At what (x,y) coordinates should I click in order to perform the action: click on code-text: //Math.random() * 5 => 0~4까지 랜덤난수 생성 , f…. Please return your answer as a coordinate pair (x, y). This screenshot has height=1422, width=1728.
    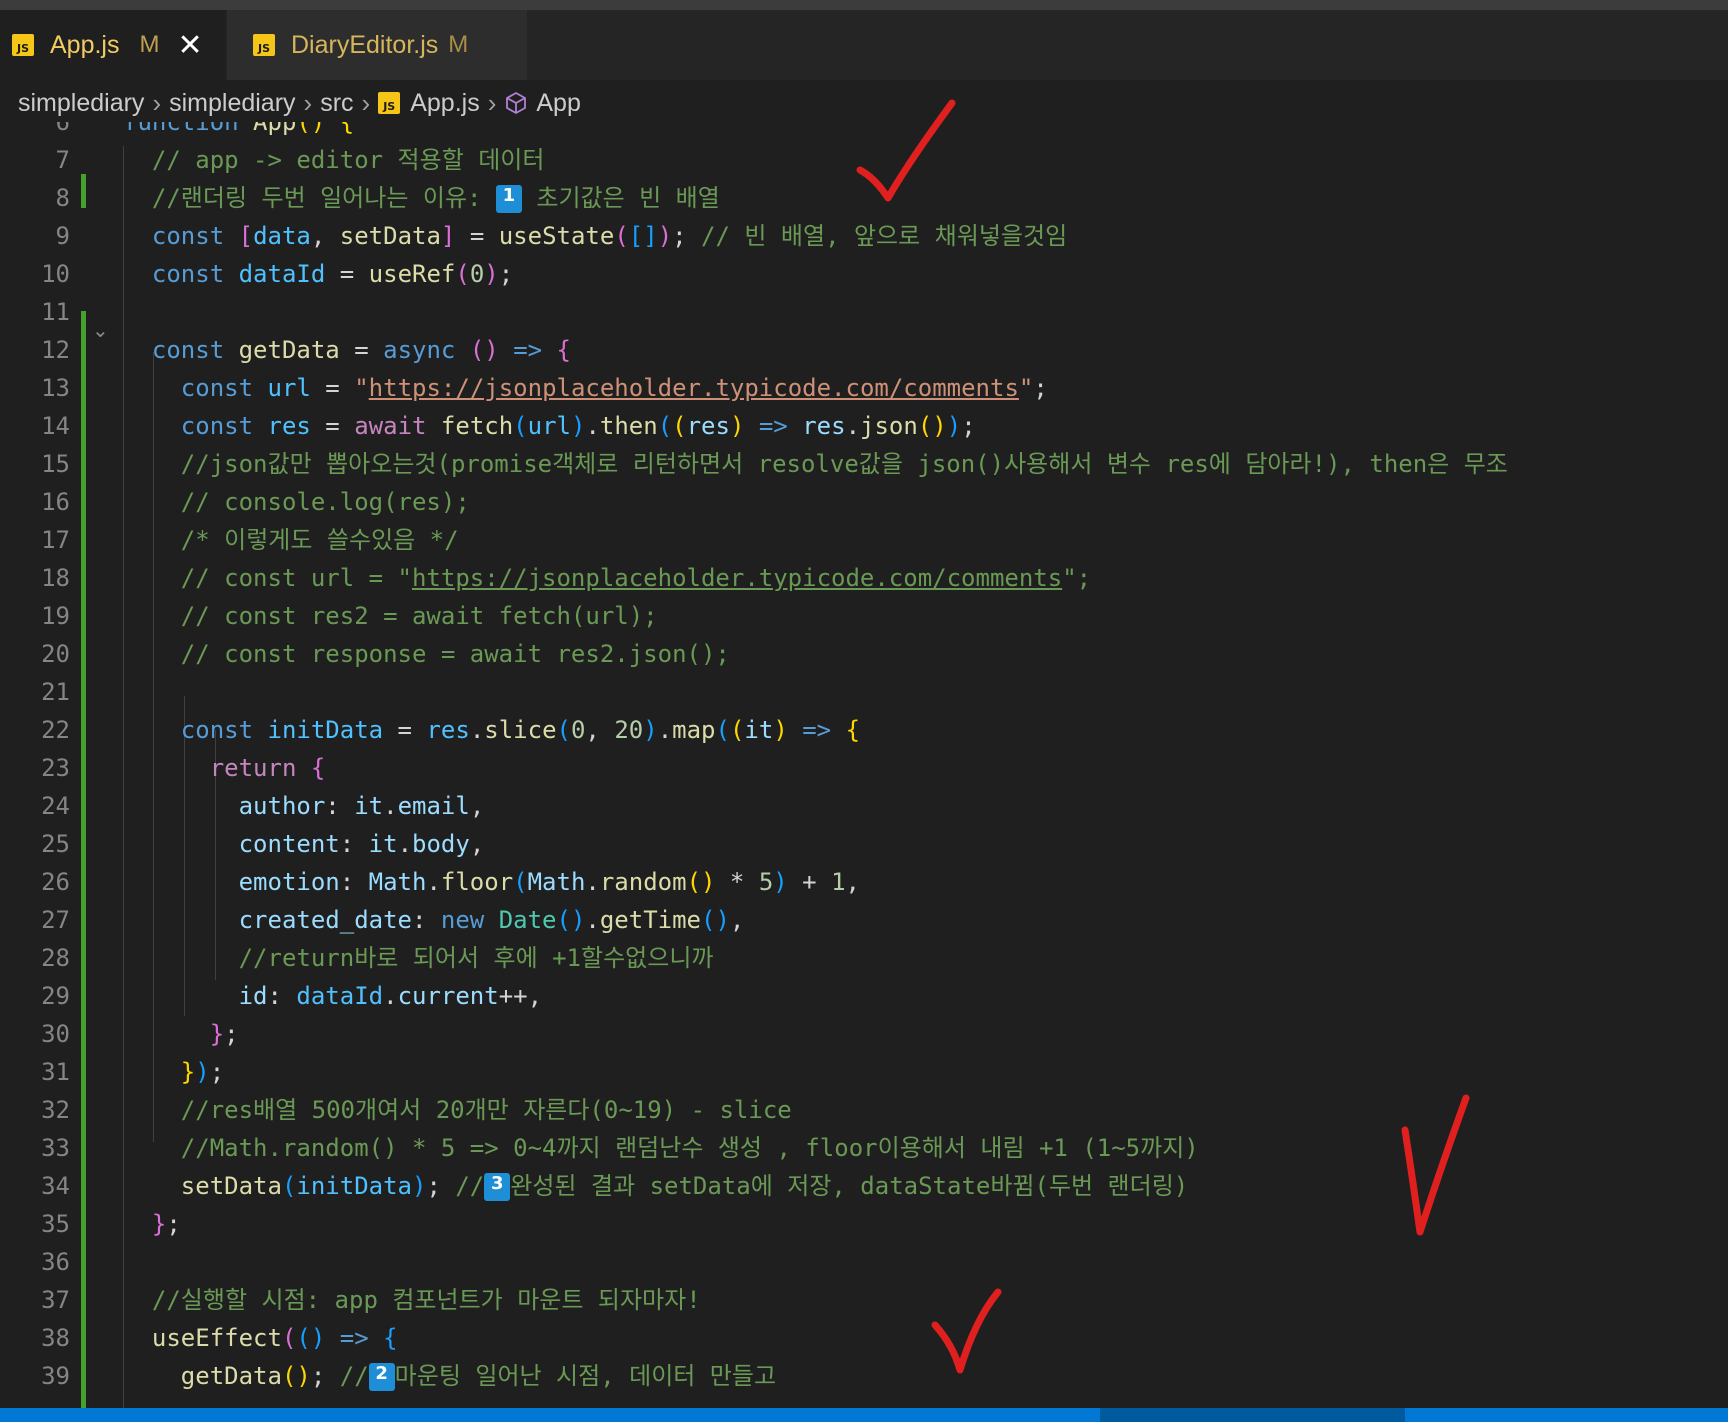
    Looking at the image, I should click on (661, 1148).